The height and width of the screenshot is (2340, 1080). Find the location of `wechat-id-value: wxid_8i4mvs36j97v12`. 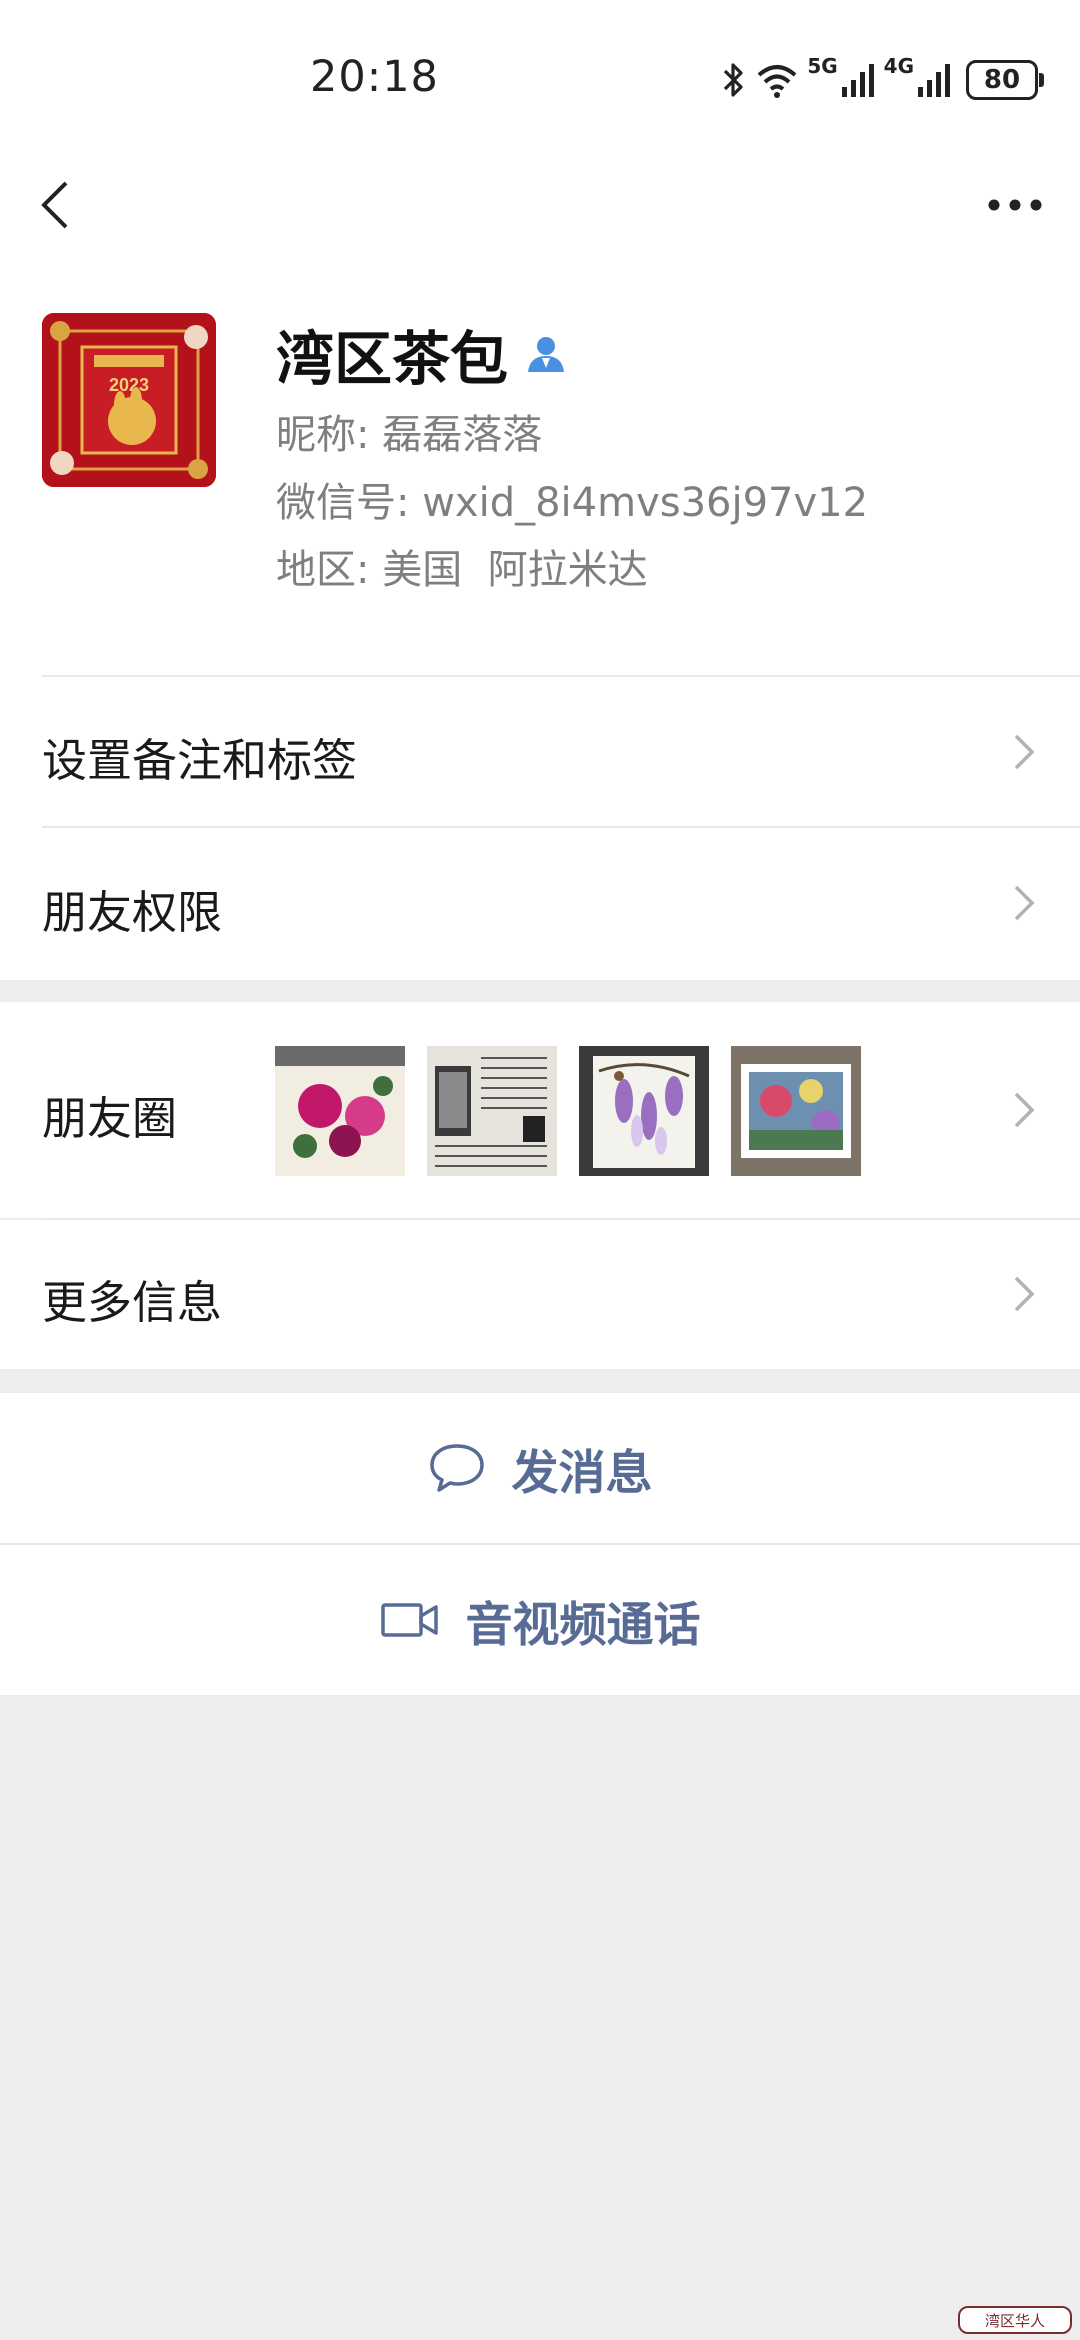

wechat-id-value: wxid_8i4mvs36j97v12 is located at coordinates (645, 503).